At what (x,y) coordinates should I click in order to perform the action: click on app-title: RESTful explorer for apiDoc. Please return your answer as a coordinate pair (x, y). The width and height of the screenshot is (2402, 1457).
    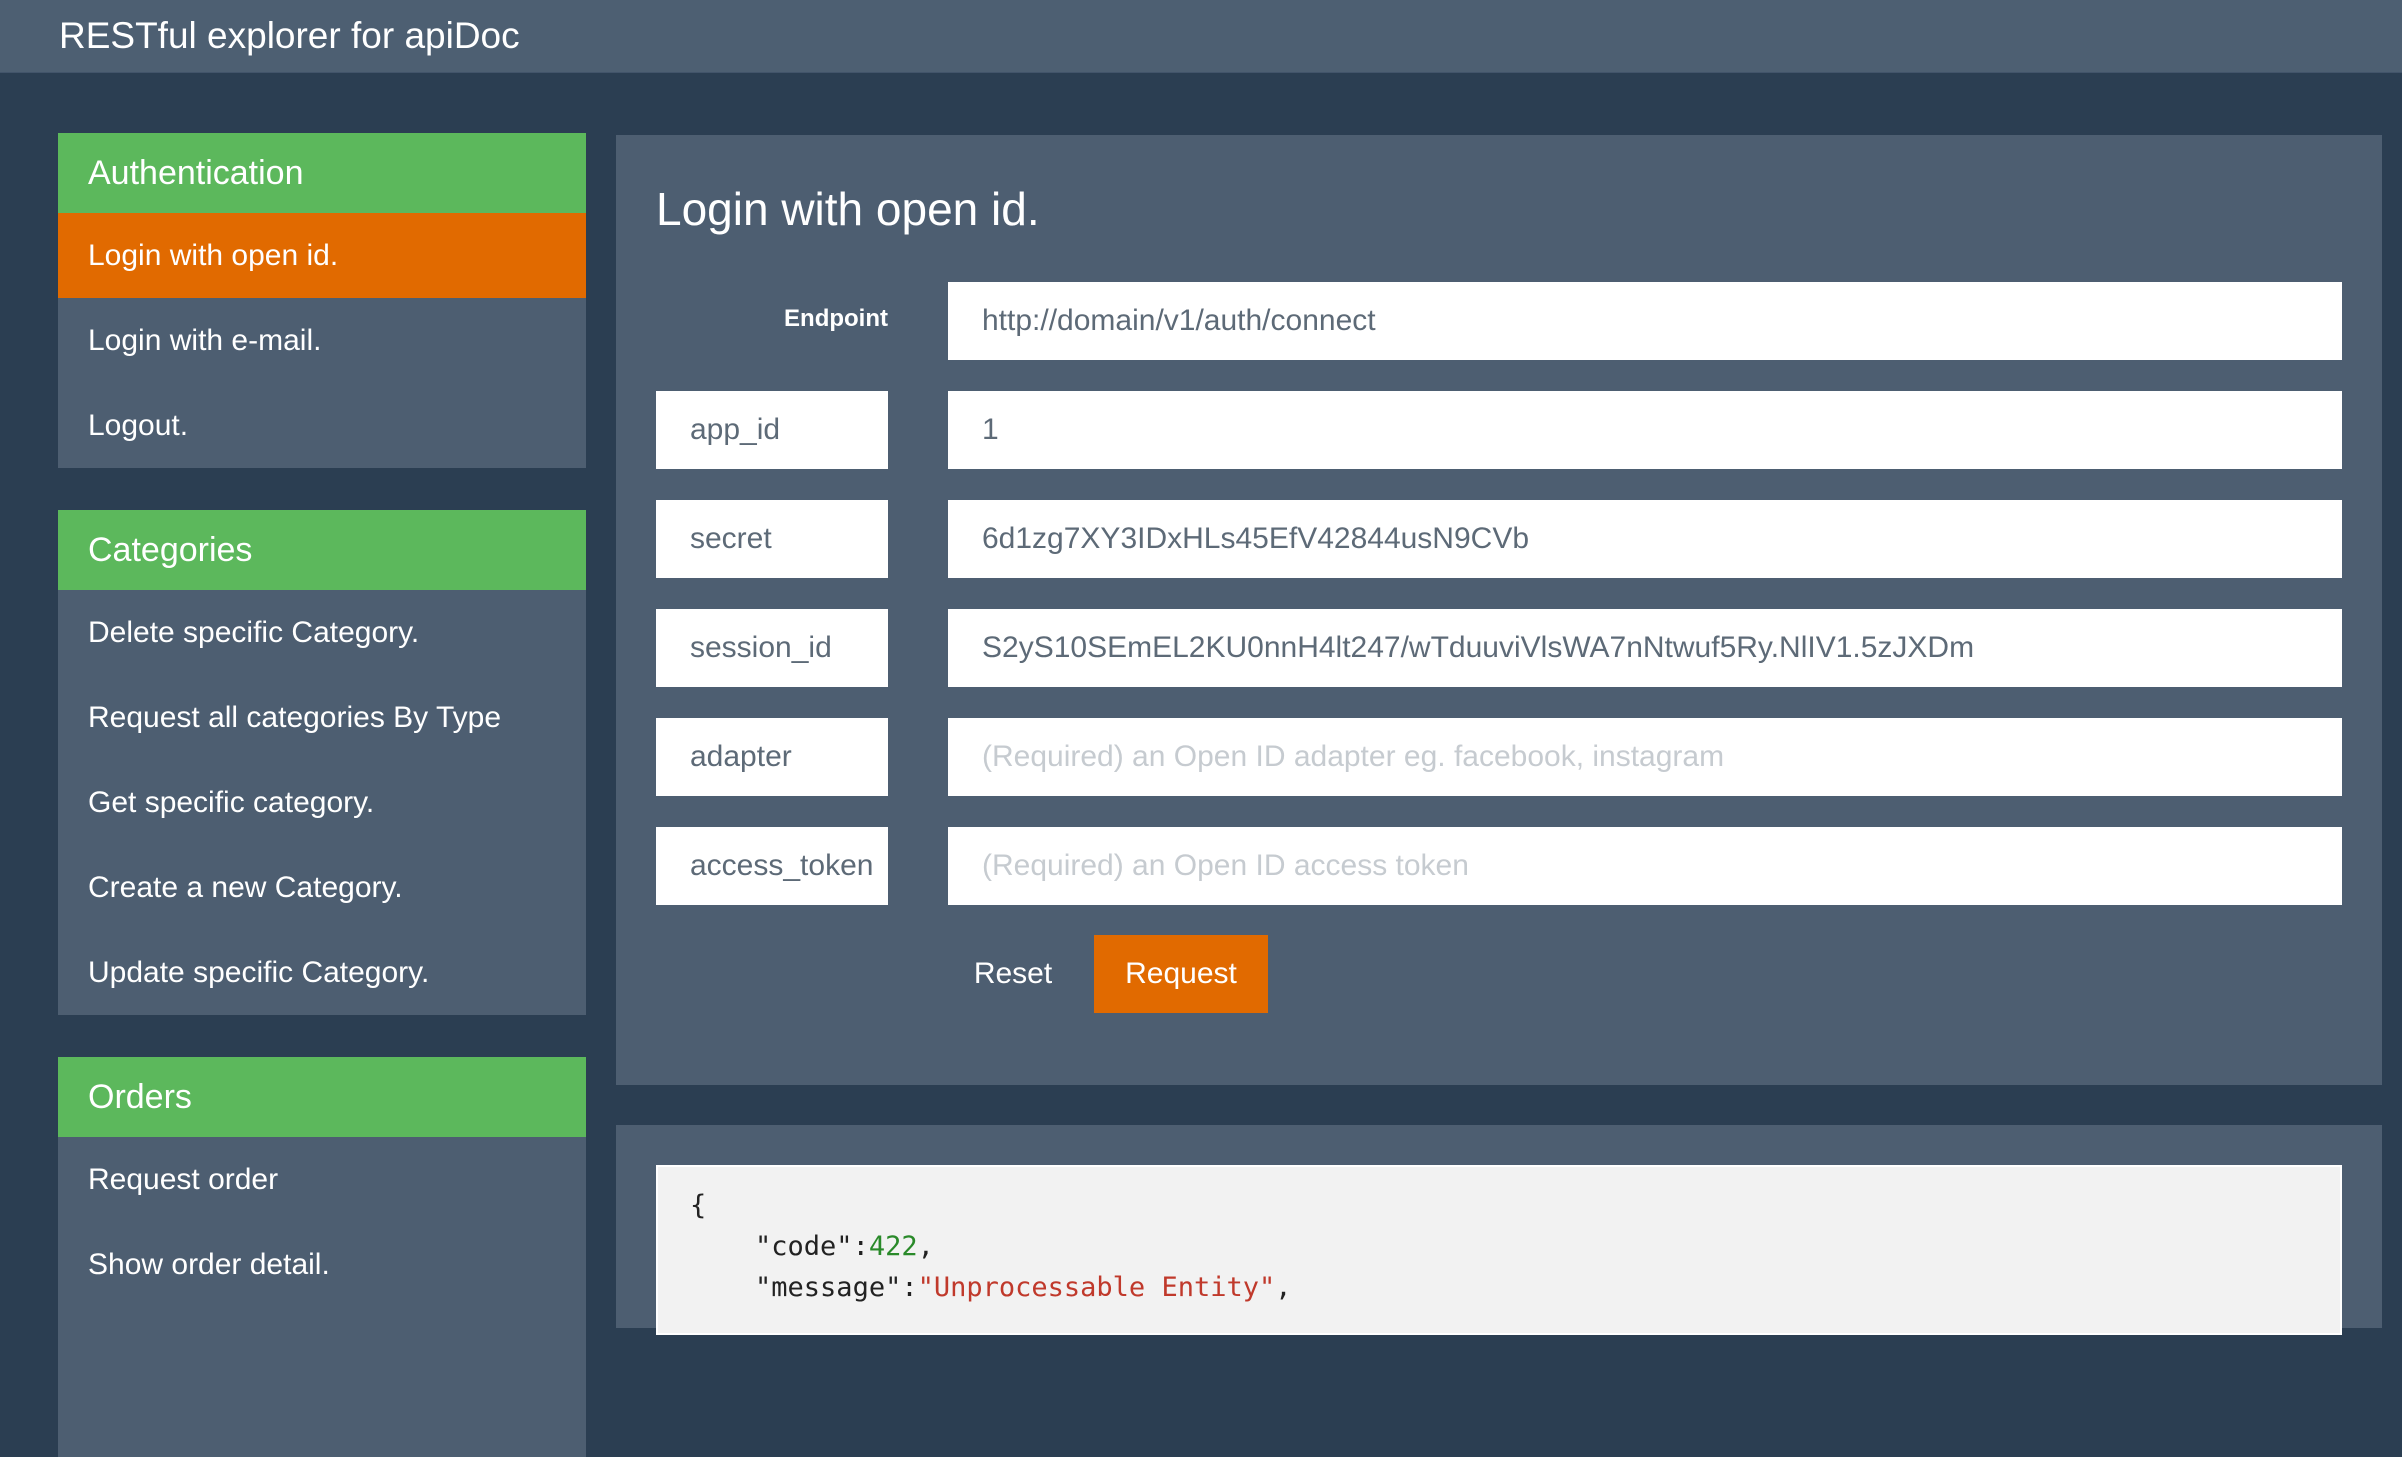
    Looking at the image, I should click on (289, 35).